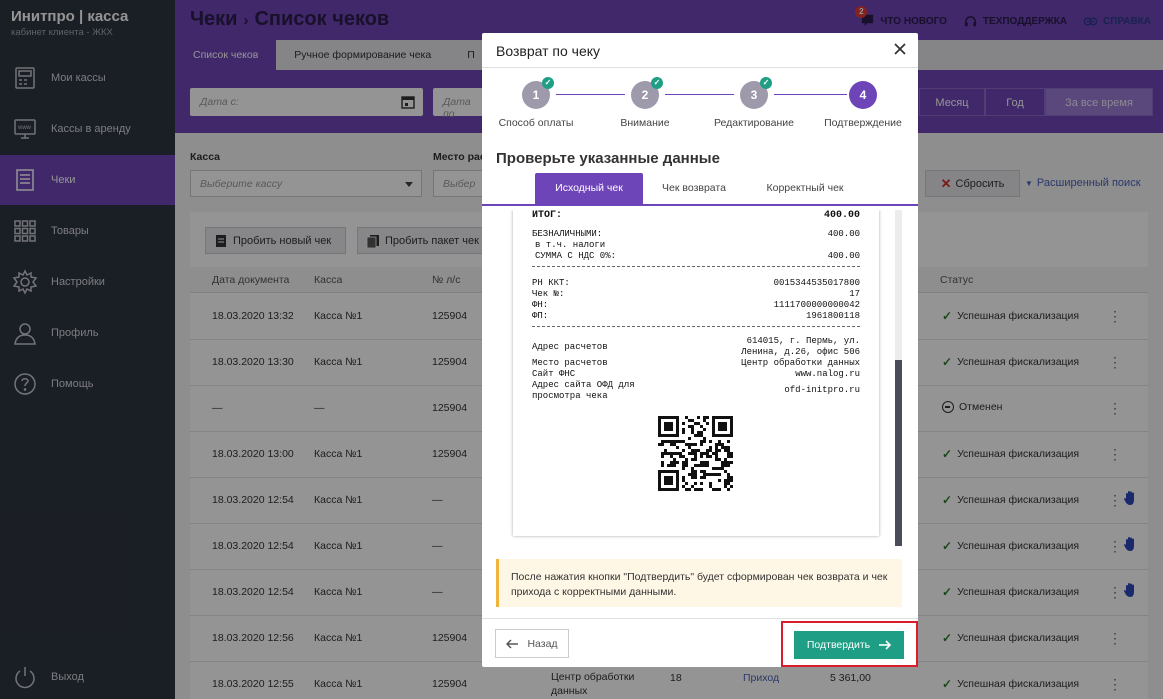 This screenshot has height=699, width=1163. What do you see at coordinates (900, 49) in the screenshot?
I see `close-icon` at bounding box center [900, 49].